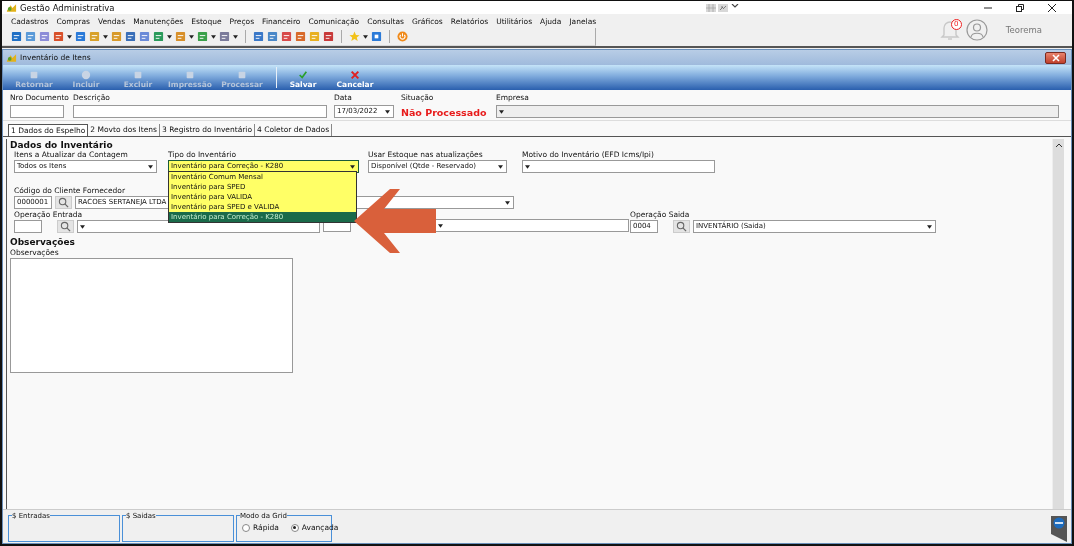  What do you see at coordinates (444, 112) in the screenshot?
I see `status-text: Não Processado` at bounding box center [444, 112].